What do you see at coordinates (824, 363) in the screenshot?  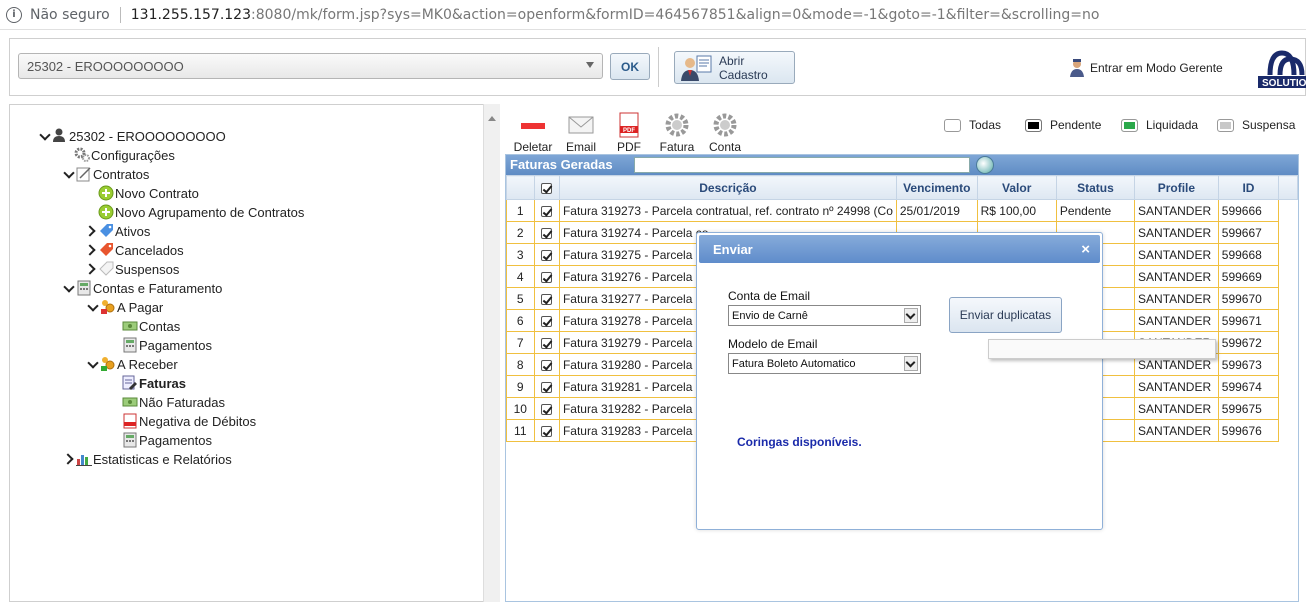 I see `modelo-email-select: Fatura Boleto Automatico` at bounding box center [824, 363].